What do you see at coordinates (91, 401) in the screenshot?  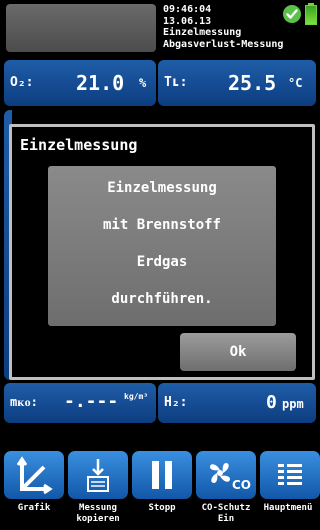 I see `tile-mko-value: -.---` at bounding box center [91, 401].